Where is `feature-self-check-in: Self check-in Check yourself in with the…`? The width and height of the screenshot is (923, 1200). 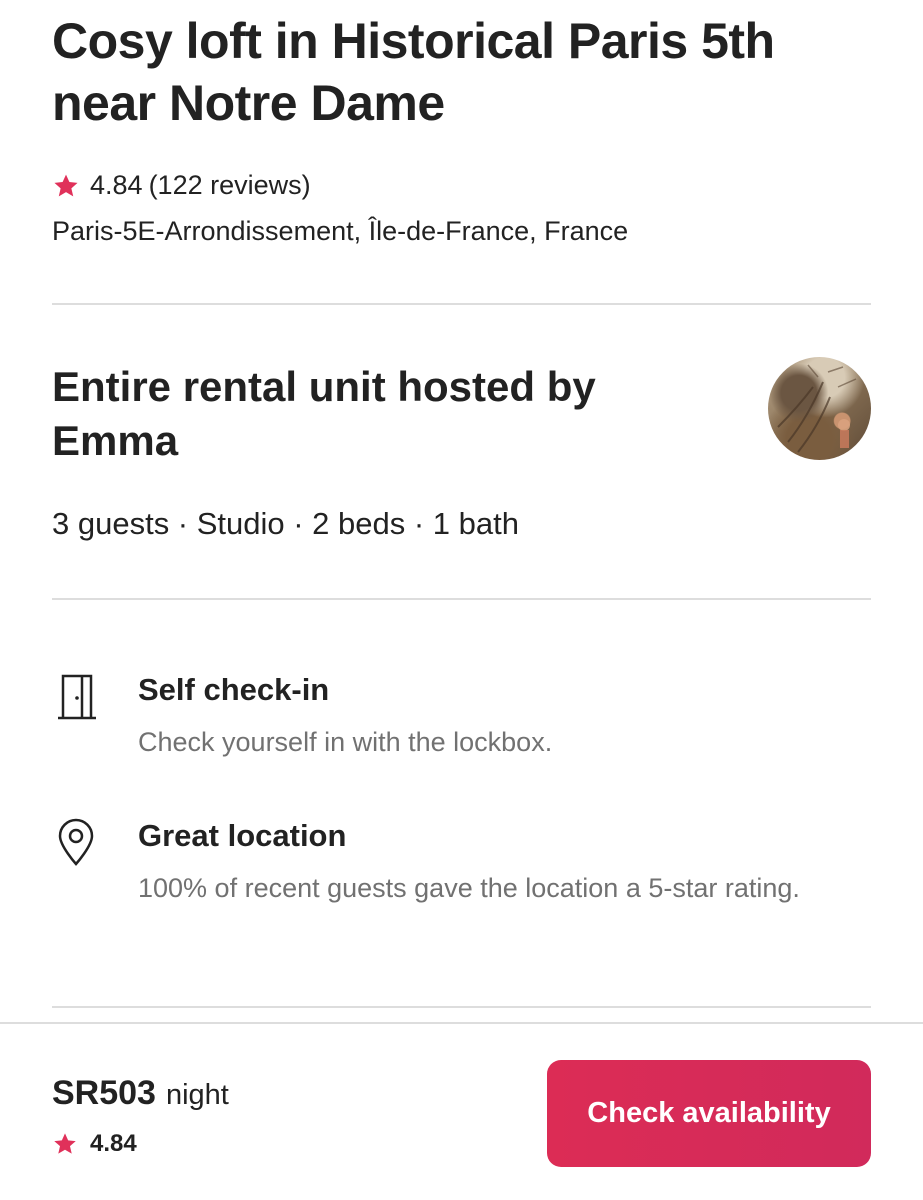
feature-self-check-in: Self check-in Check yourself in with the… is located at coordinates (442, 720).